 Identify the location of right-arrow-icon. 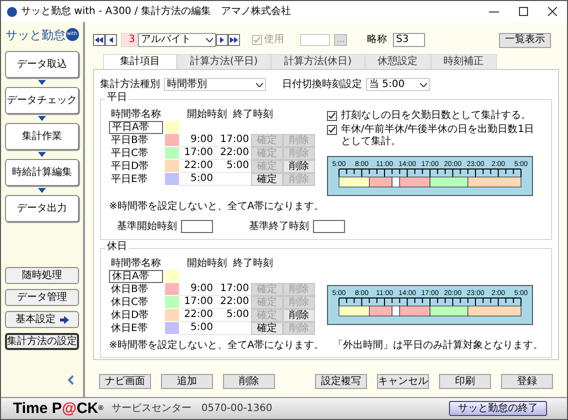
(64, 320).